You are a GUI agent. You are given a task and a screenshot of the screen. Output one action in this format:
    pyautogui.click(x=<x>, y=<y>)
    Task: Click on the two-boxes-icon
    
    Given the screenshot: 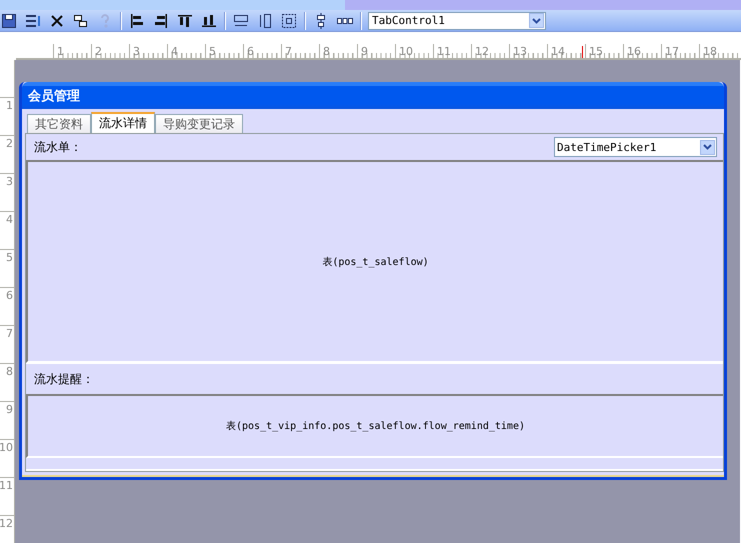 What is the action you would take?
    pyautogui.click(x=81, y=20)
    